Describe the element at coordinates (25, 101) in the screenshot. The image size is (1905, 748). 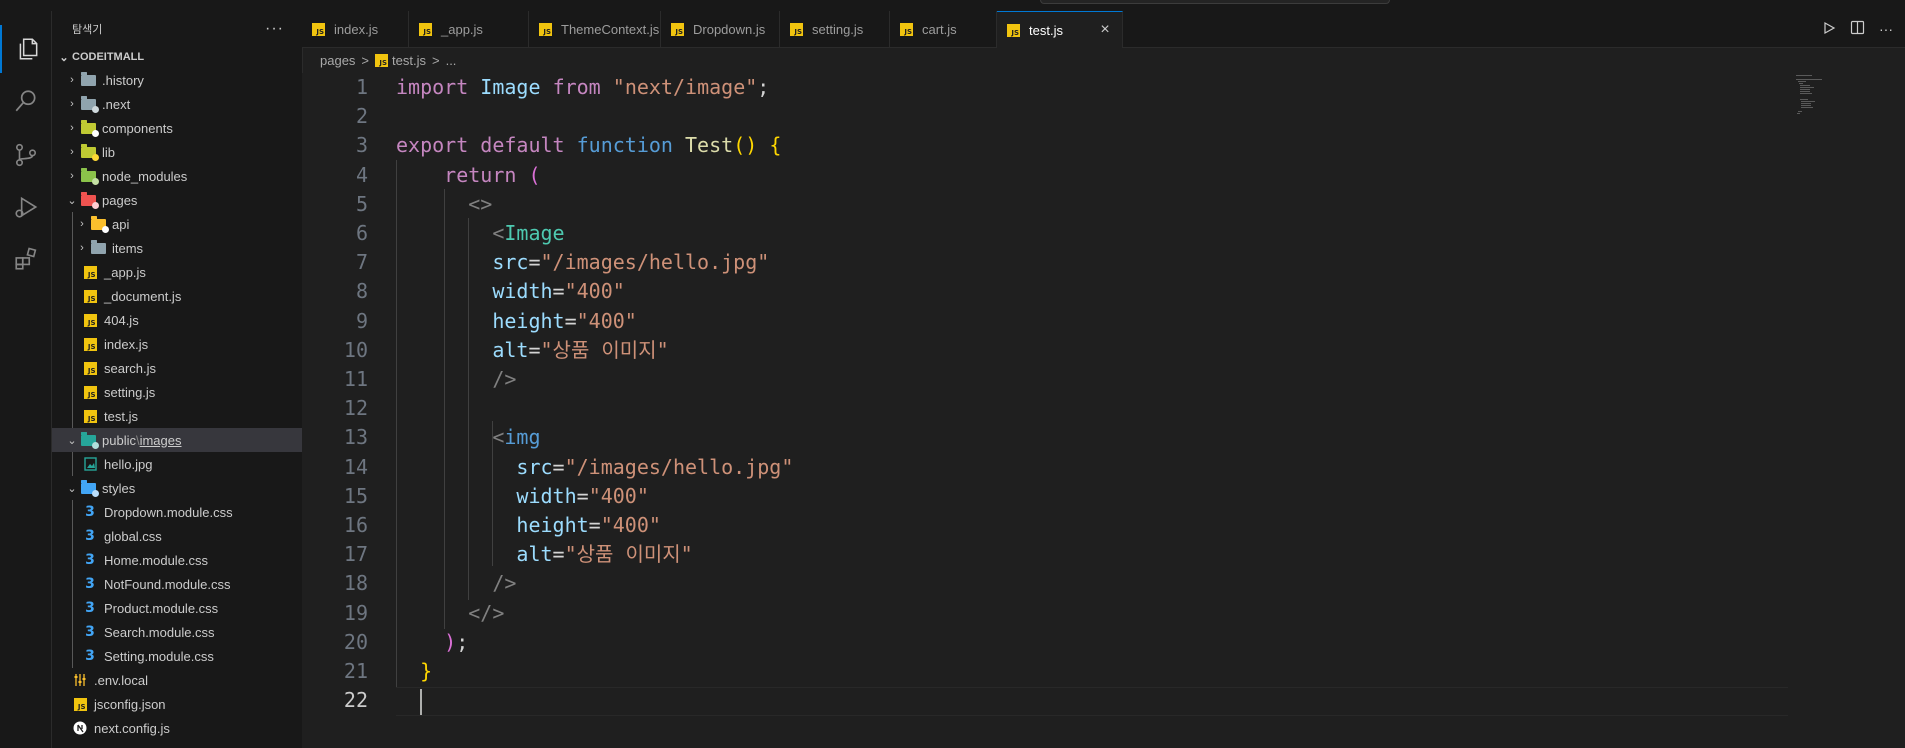
I see `search-icon` at that location.